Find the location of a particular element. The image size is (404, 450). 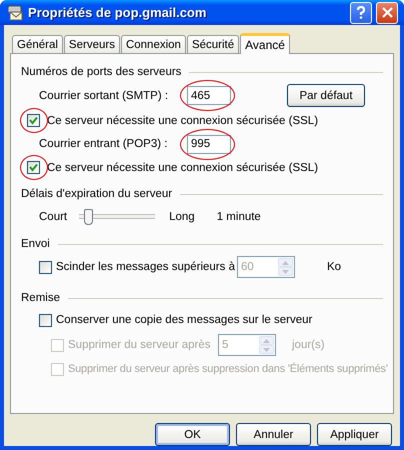

close-icon is located at coordinates (387, 12).